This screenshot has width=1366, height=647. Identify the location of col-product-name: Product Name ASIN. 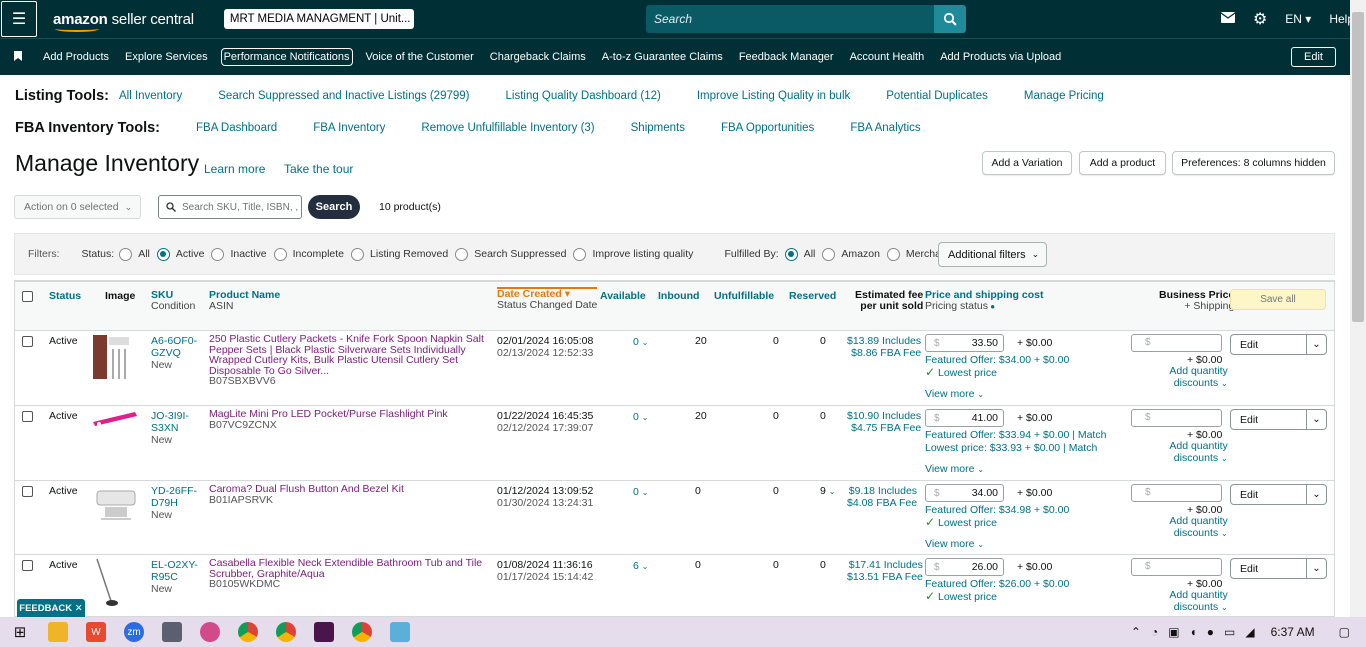
(244, 301).